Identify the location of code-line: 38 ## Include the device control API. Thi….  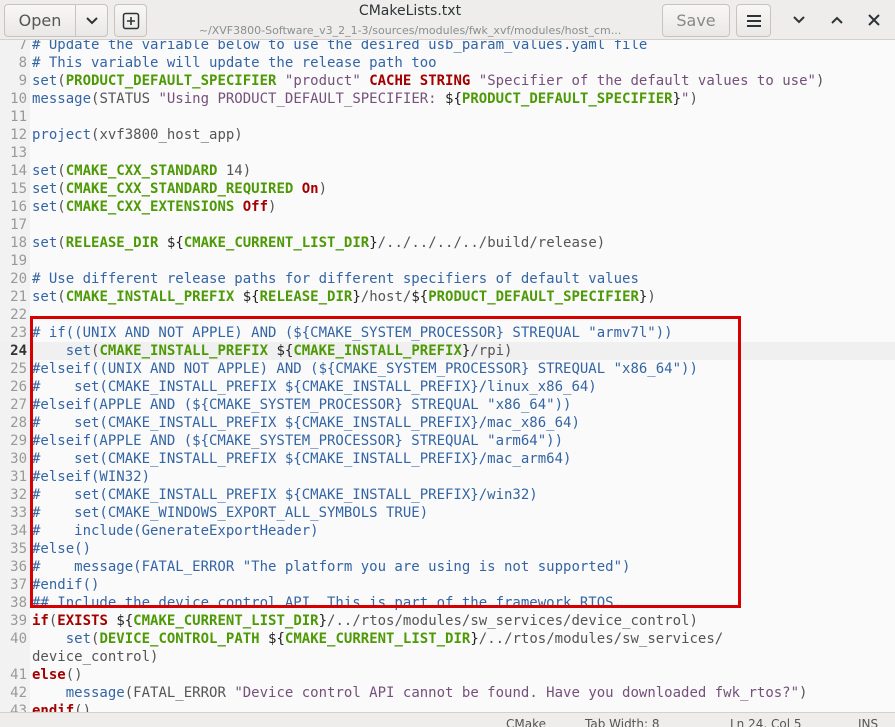
(447, 603).